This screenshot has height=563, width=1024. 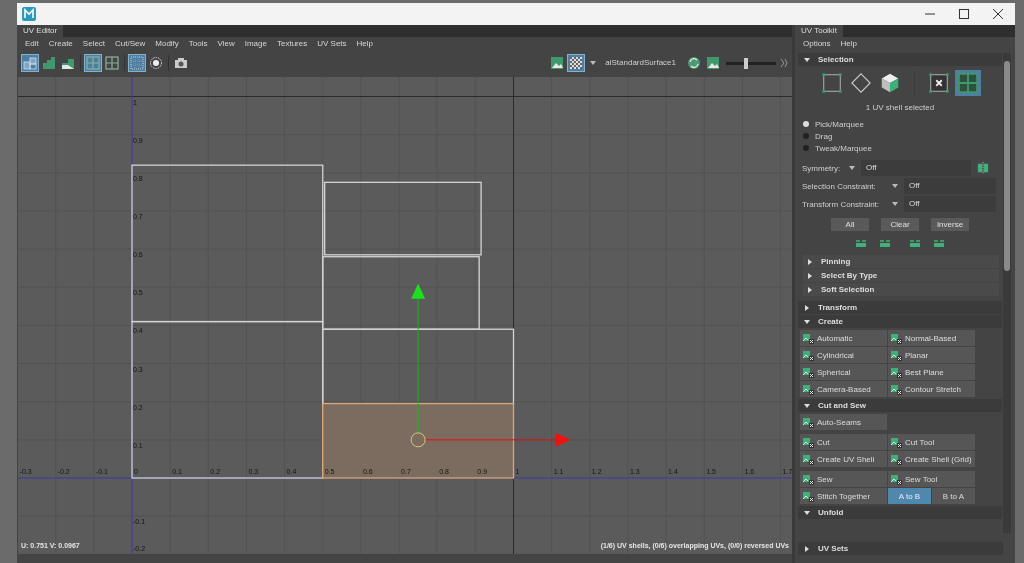 I want to click on section-title: Soft Selection, so click(x=848, y=289).